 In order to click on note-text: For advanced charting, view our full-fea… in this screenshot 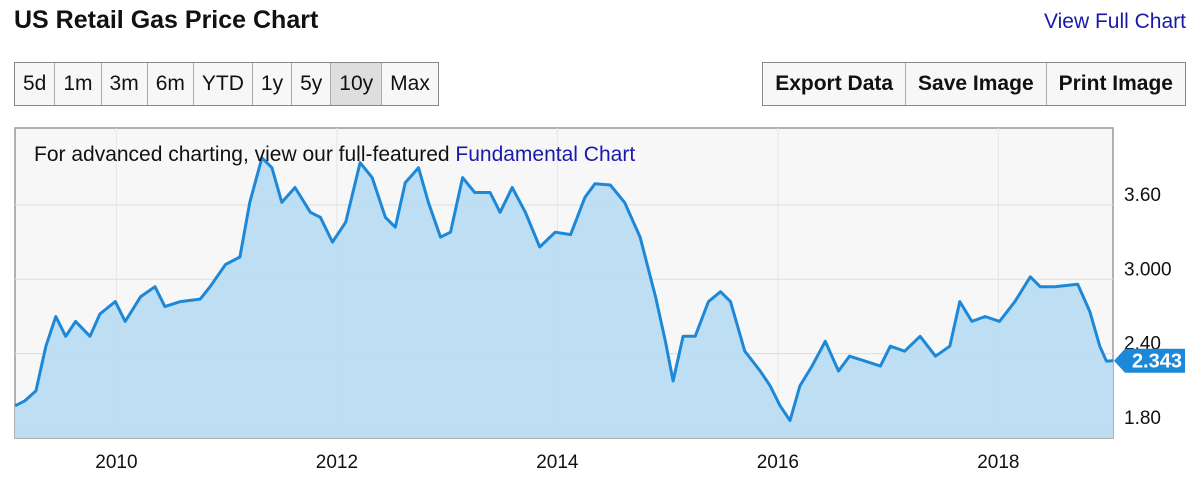, I will do `click(245, 154)`.